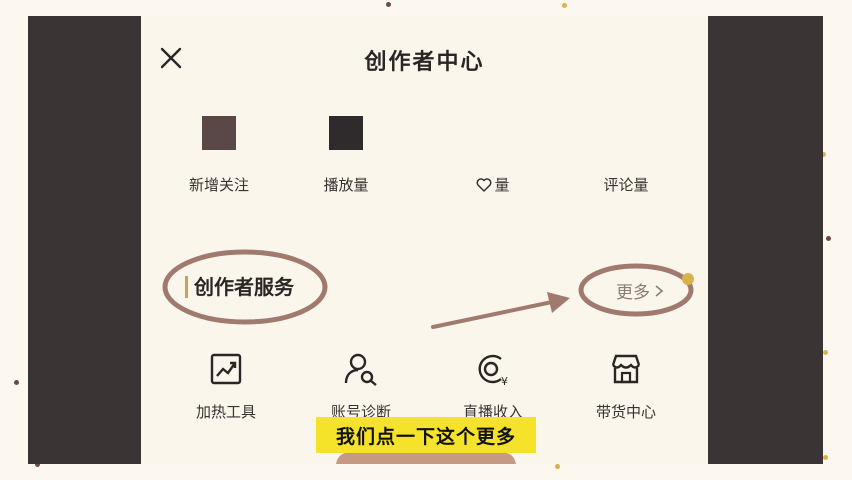 The height and width of the screenshot is (480, 852). What do you see at coordinates (493, 155) in the screenshot?
I see `stat-likes: 量` at bounding box center [493, 155].